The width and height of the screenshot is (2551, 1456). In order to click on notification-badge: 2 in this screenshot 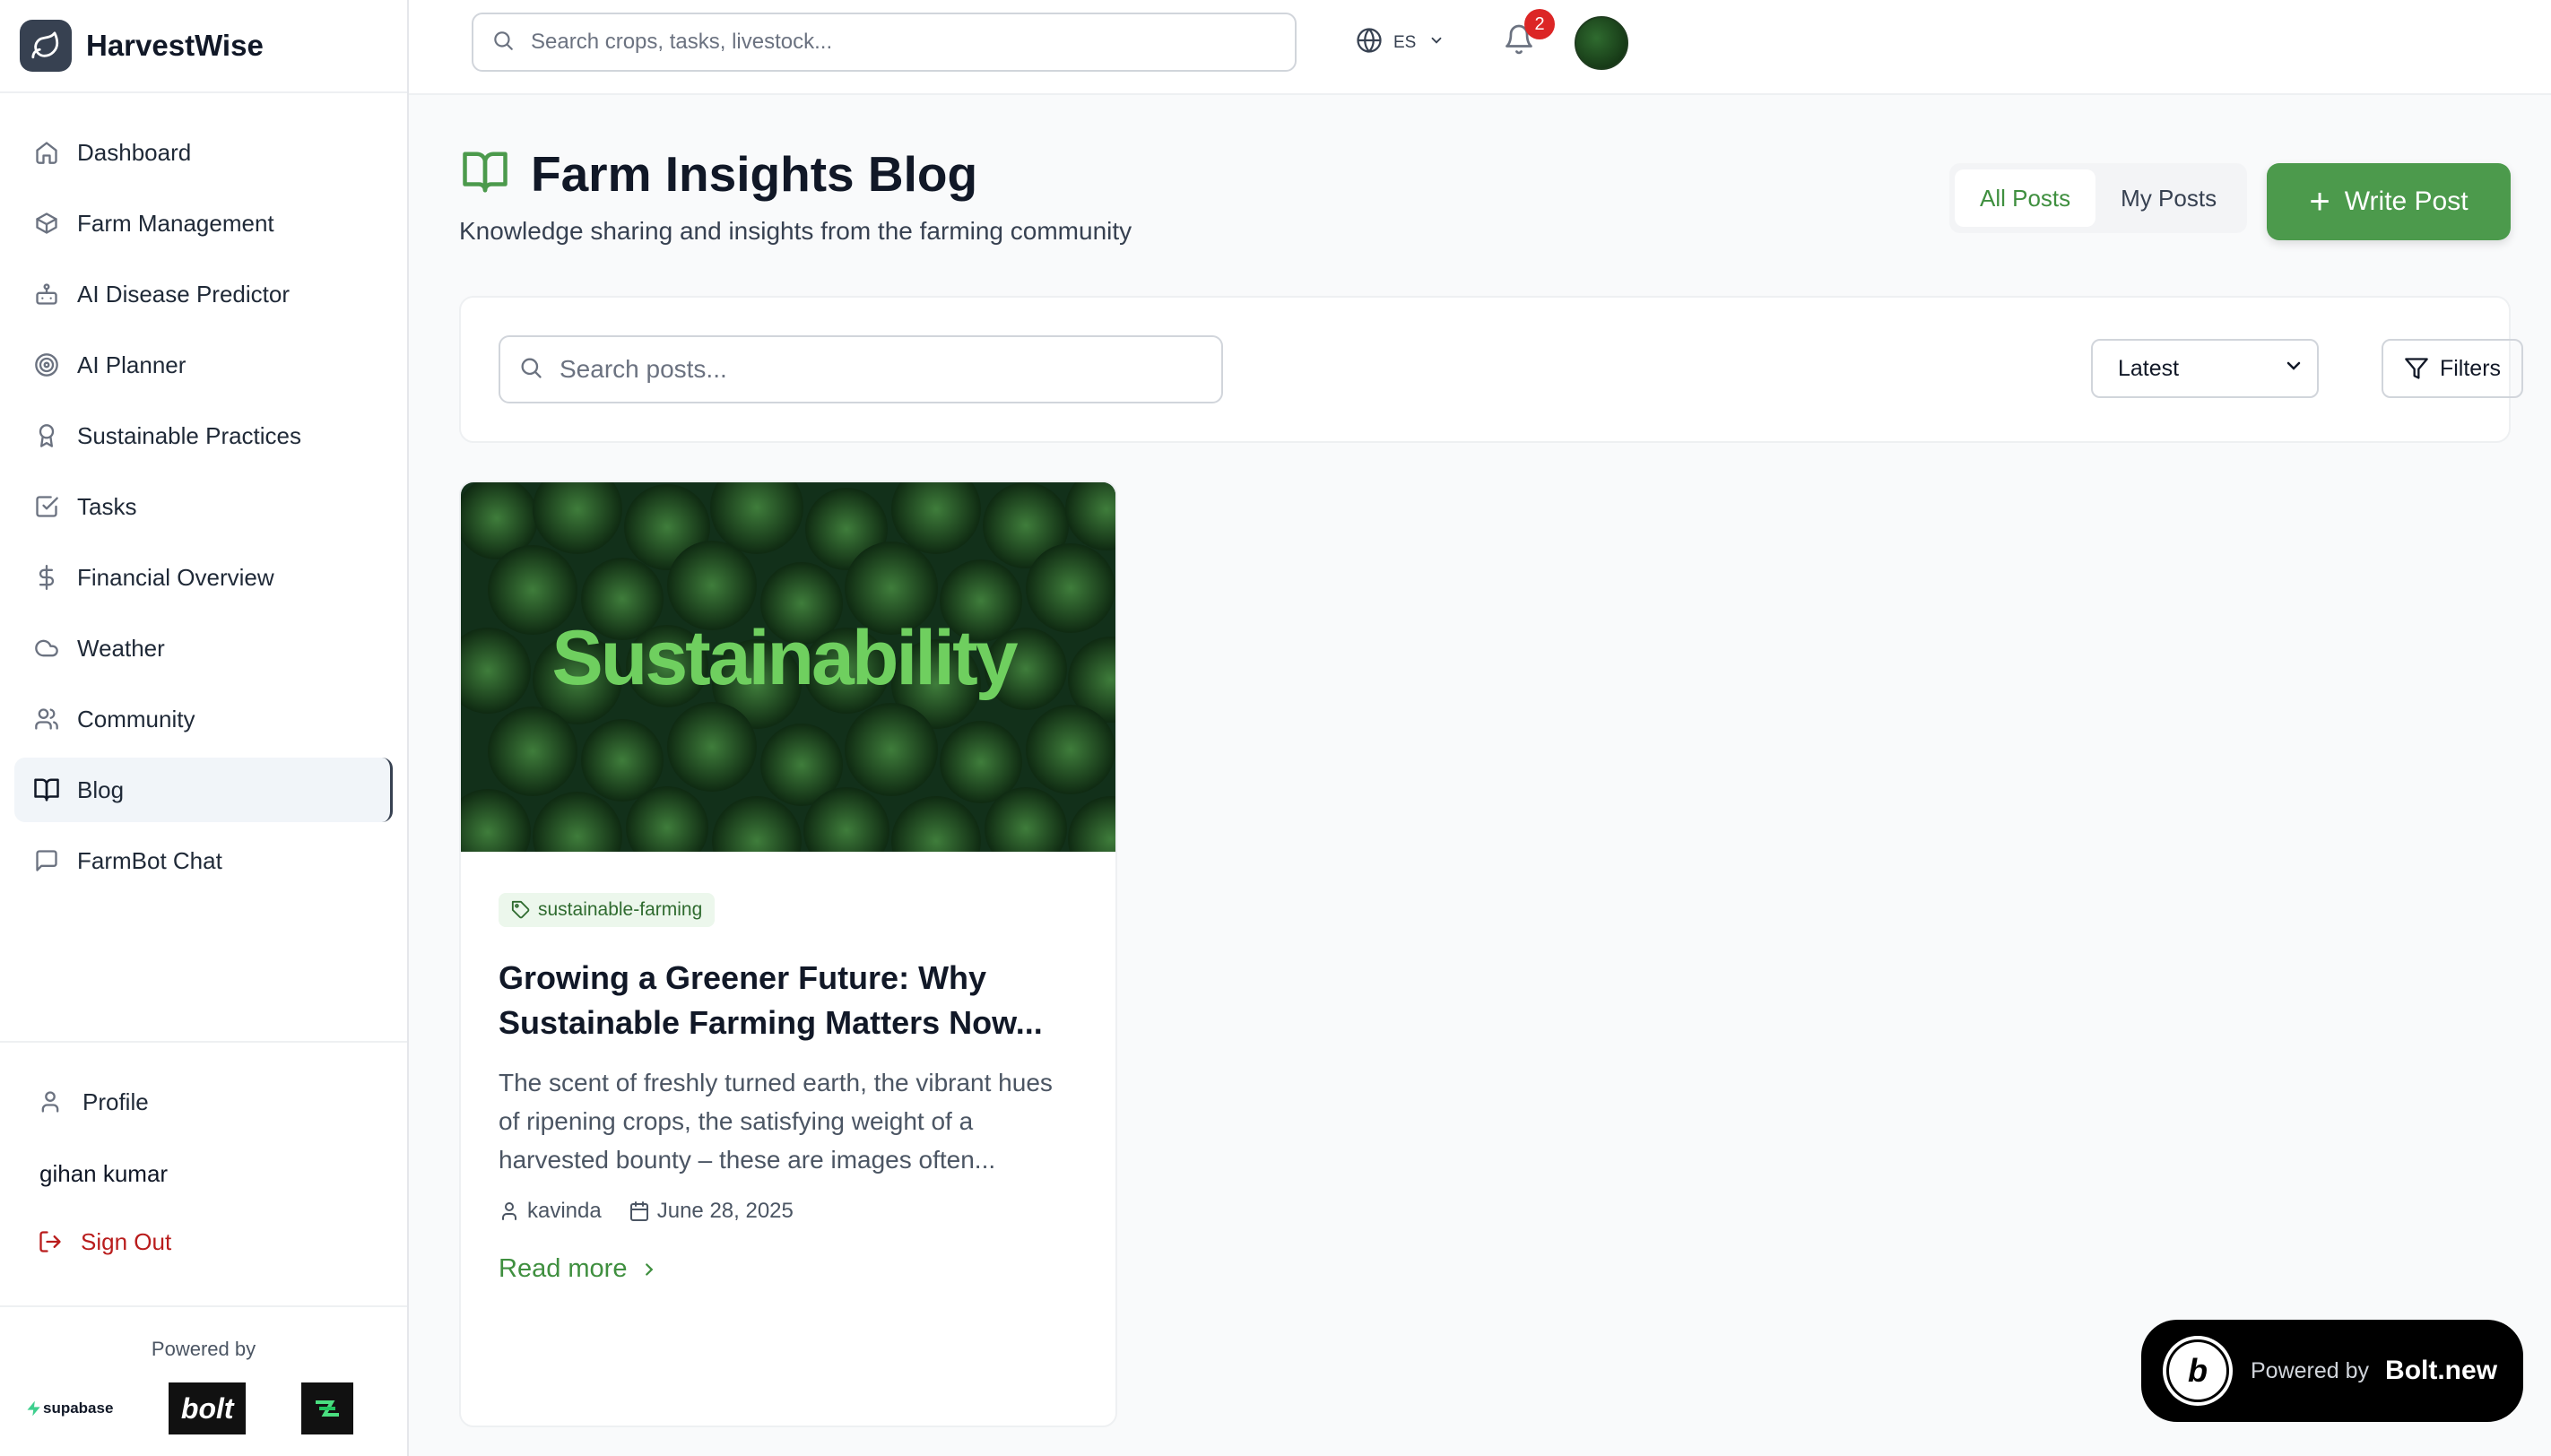, I will do `click(1539, 24)`.